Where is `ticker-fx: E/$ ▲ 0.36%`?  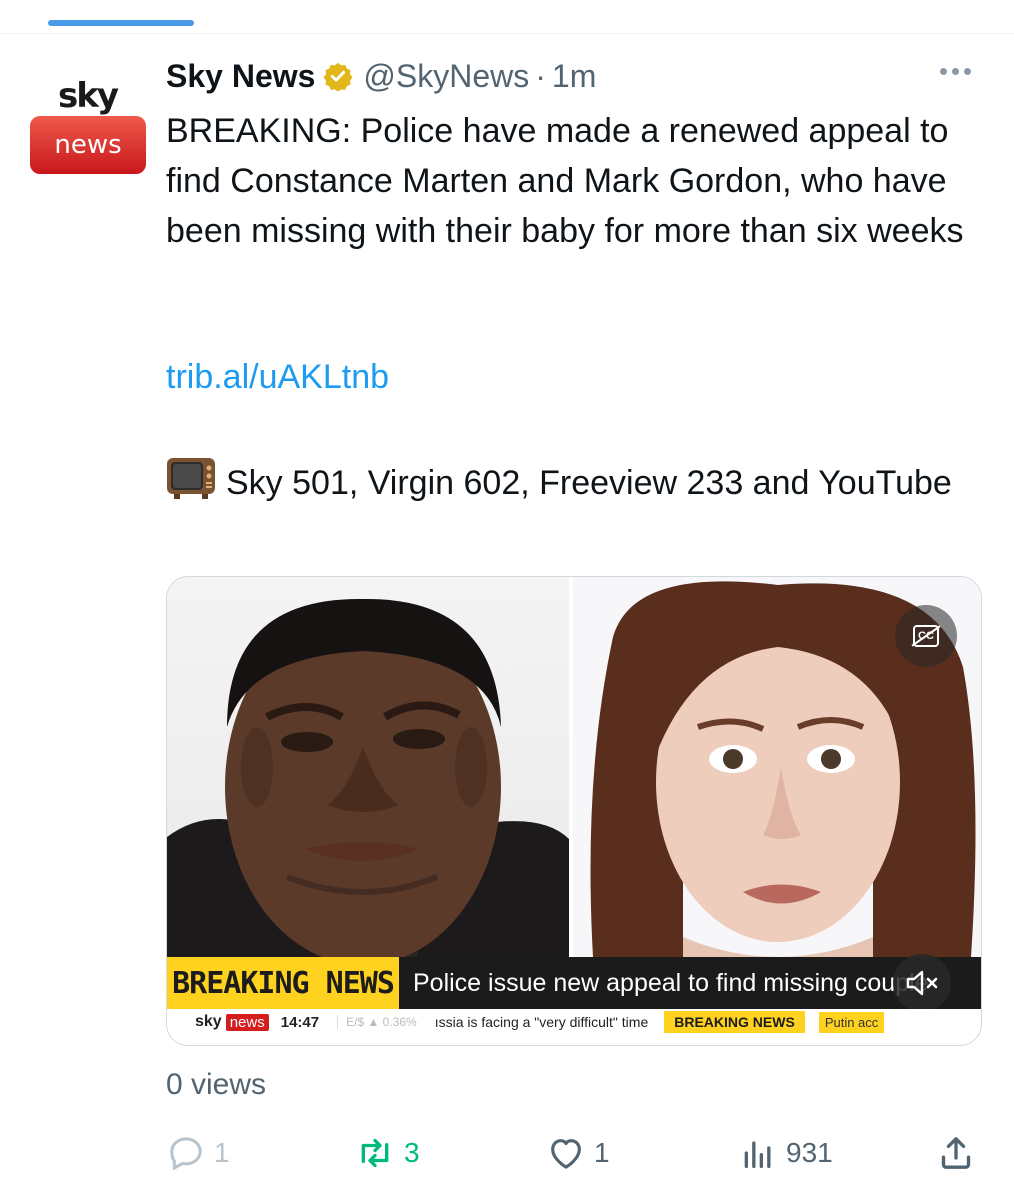 ticker-fx: E/$ ▲ 0.36% is located at coordinates (377, 1022).